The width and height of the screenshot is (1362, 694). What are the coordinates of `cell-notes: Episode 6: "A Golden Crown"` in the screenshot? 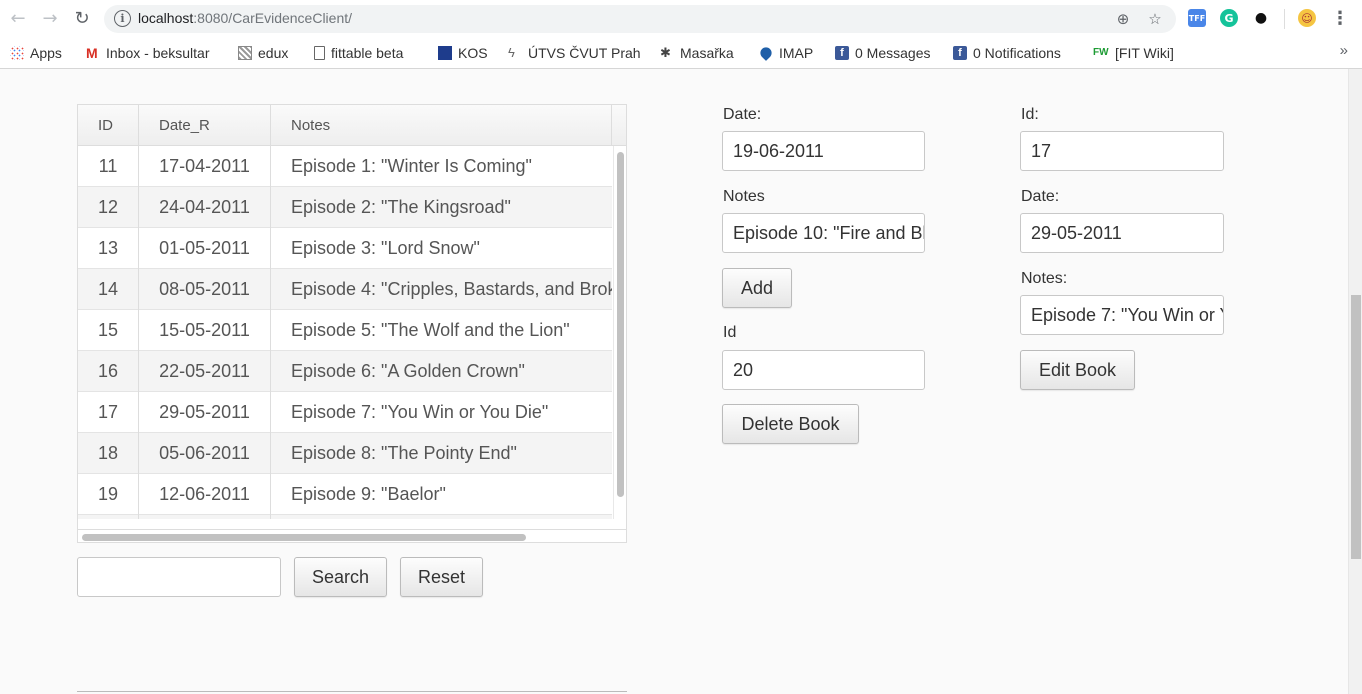 It's located at (408, 371).